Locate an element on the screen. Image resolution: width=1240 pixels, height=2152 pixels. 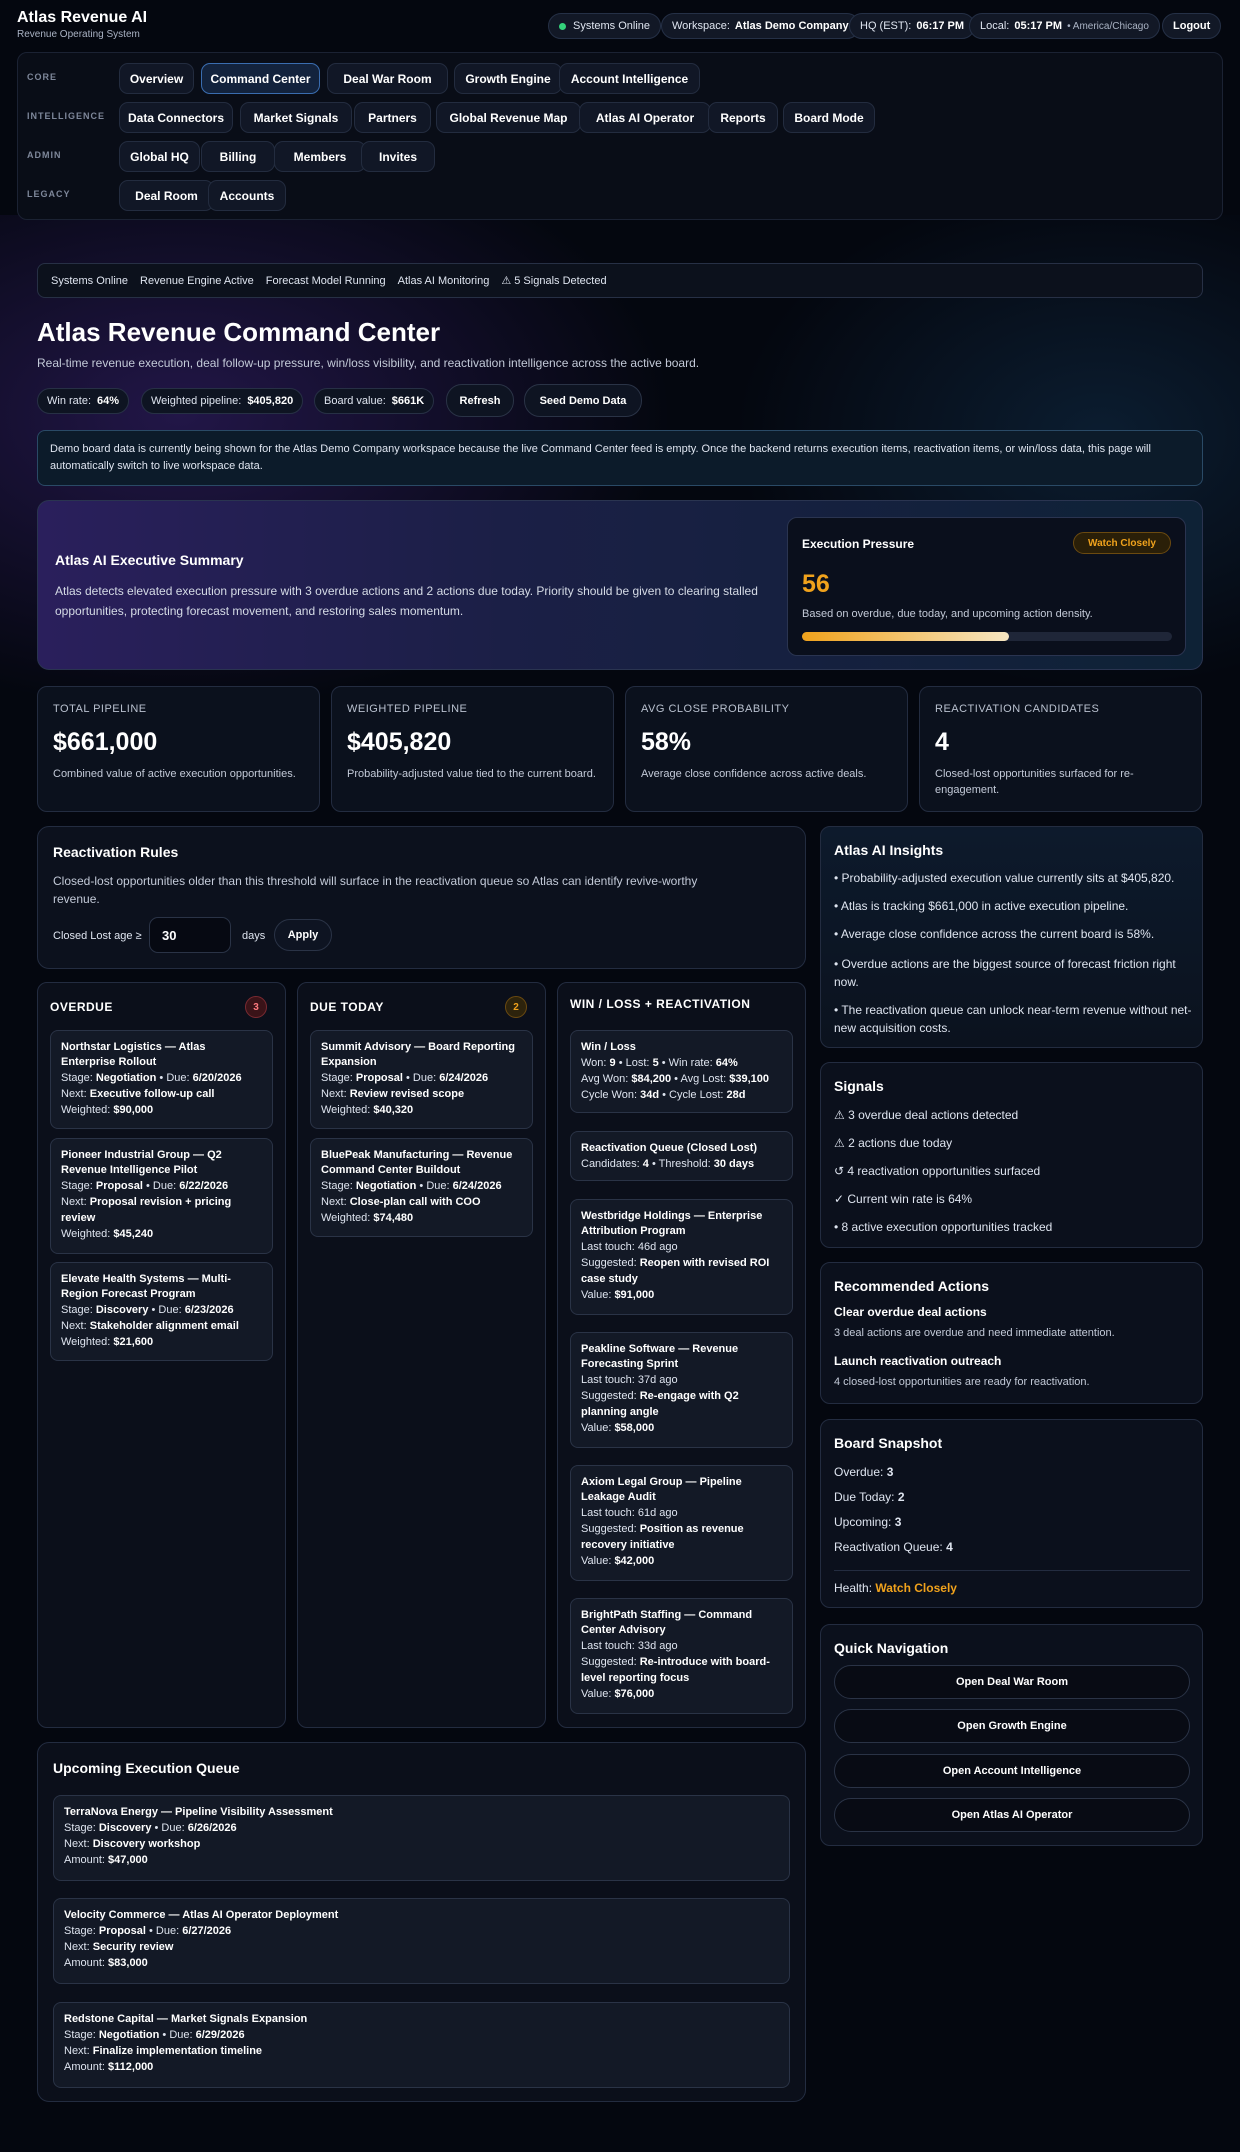
cycle-lost-label: Cycle Lost: is located at coordinates (696, 1095).